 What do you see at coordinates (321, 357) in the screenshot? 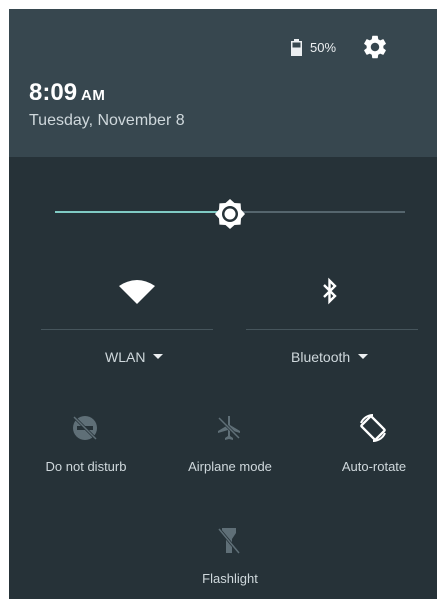
I see `bluetooth-label: Bluetooth` at bounding box center [321, 357].